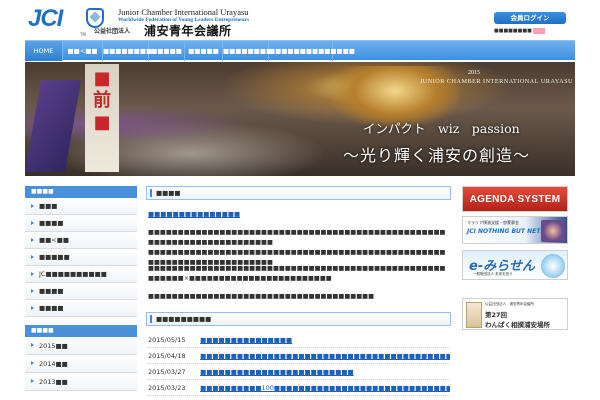  Describe the element at coordinates (194, 214) in the screenshot. I see `main-link: ■■■■■■■■■■■■■■■` at that location.